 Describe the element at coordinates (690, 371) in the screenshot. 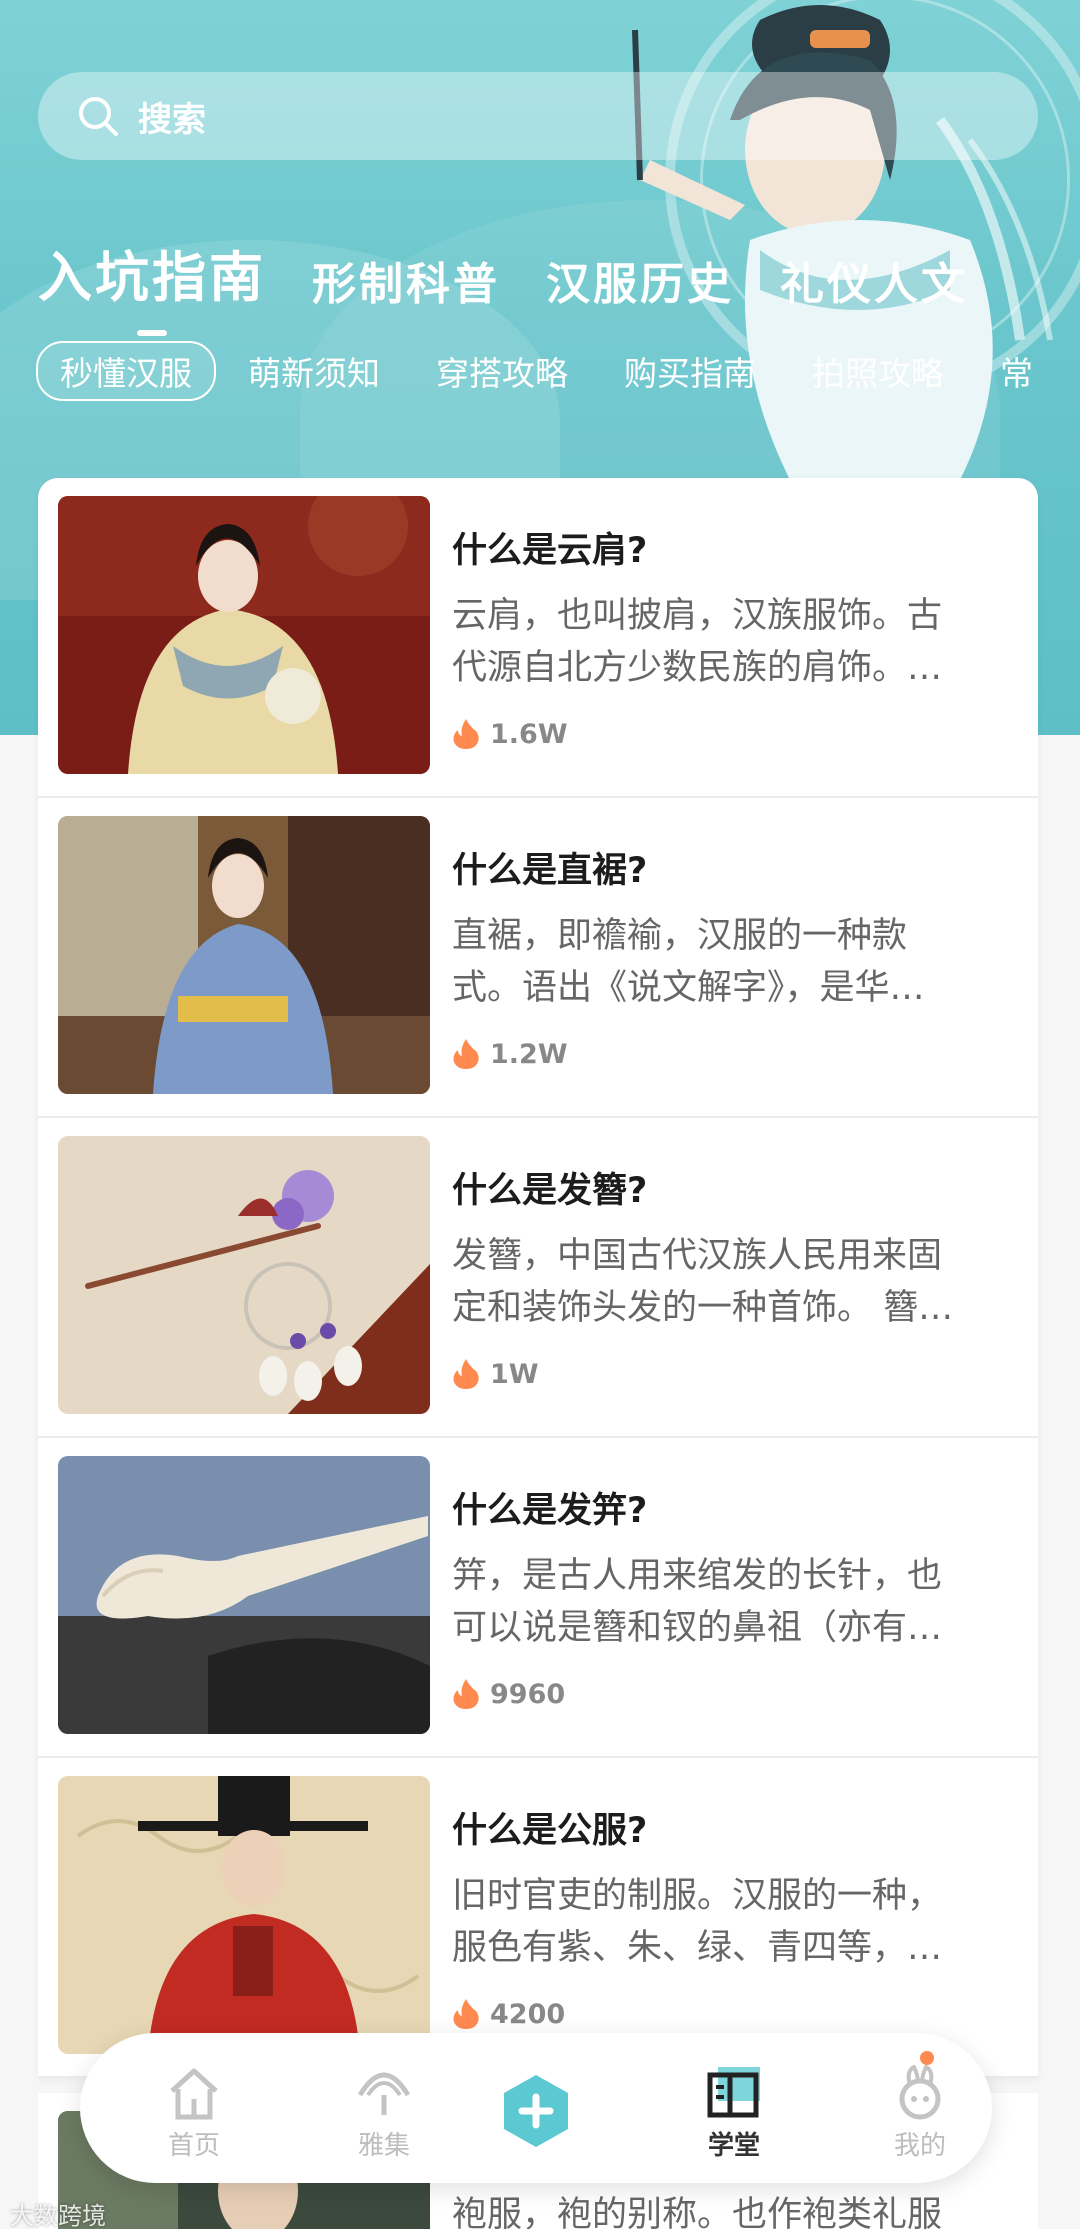

I see `chip-buying-guide: 购买指南` at that location.